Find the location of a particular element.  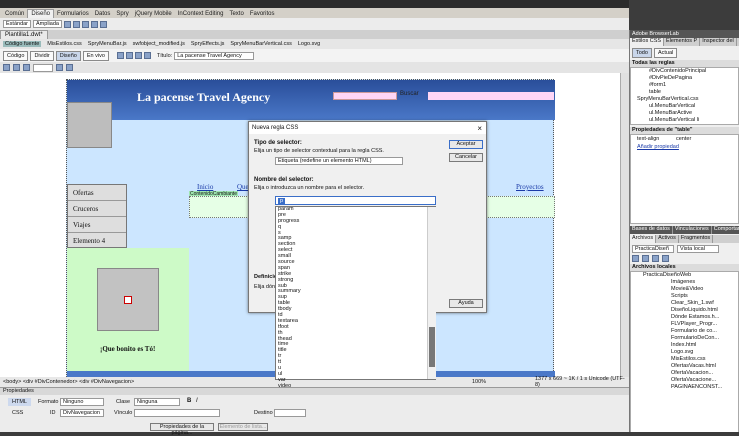

css-rule: ul.MenuBarActive is located at coordinates (684, 113).